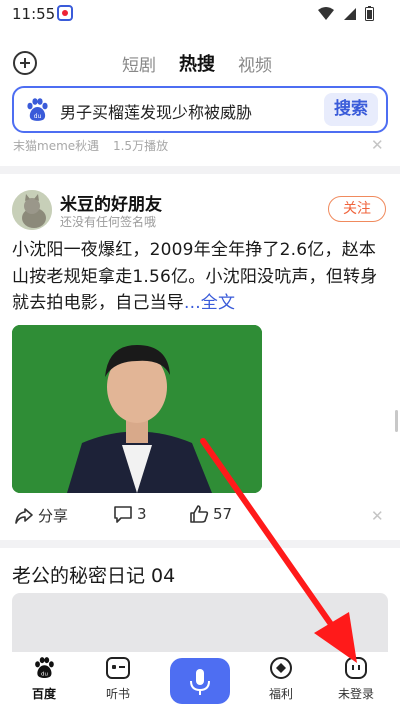 Image resolution: width=400 pixels, height=711 pixels. What do you see at coordinates (43, 694) in the screenshot?
I see `nav-home-label: 百度` at bounding box center [43, 694].